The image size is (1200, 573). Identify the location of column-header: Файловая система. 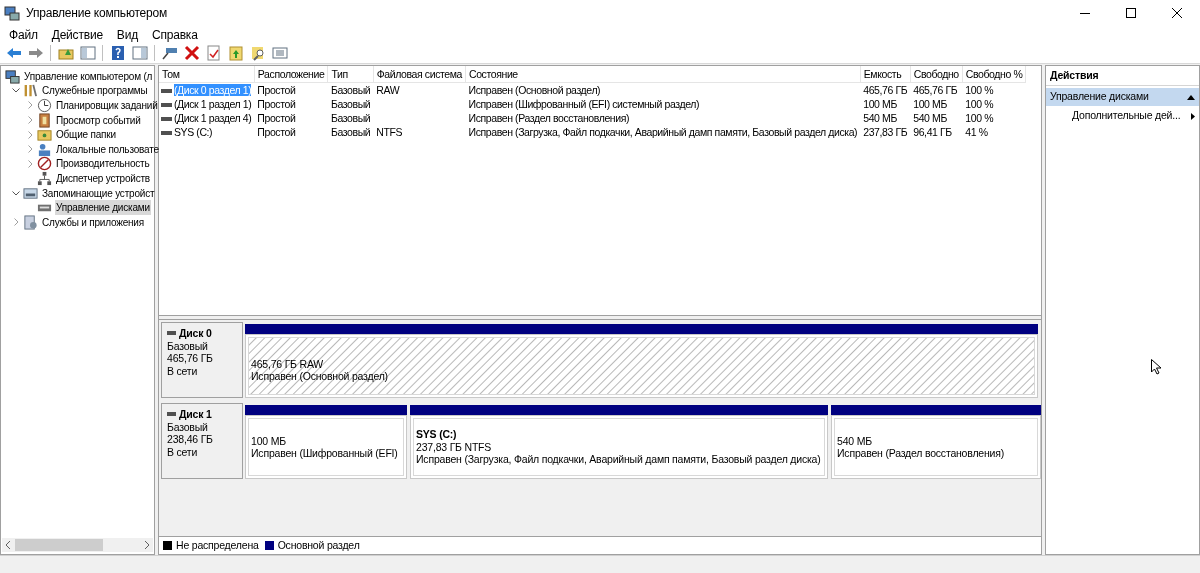
(419, 74).